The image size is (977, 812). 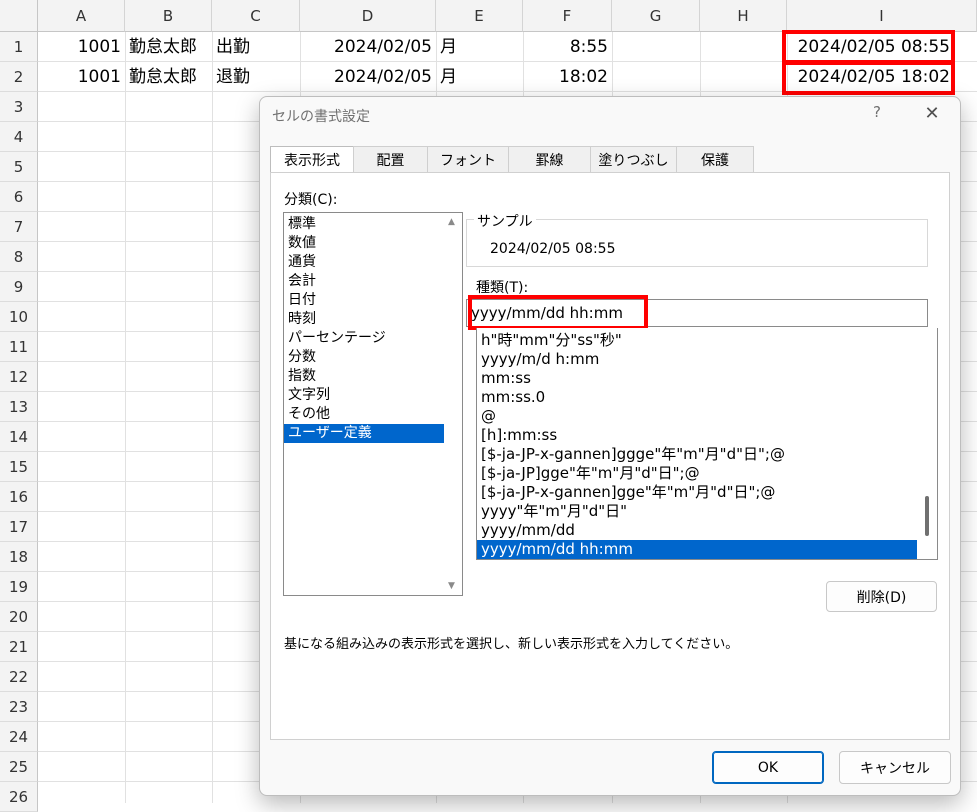 I want to click on category-list: 標準 数値 通貨 会計 日付 時刻 パーセンテージ 分数 指数 文字列 その他 ユーザー定義 ▲ ▼, so click(x=373, y=404).